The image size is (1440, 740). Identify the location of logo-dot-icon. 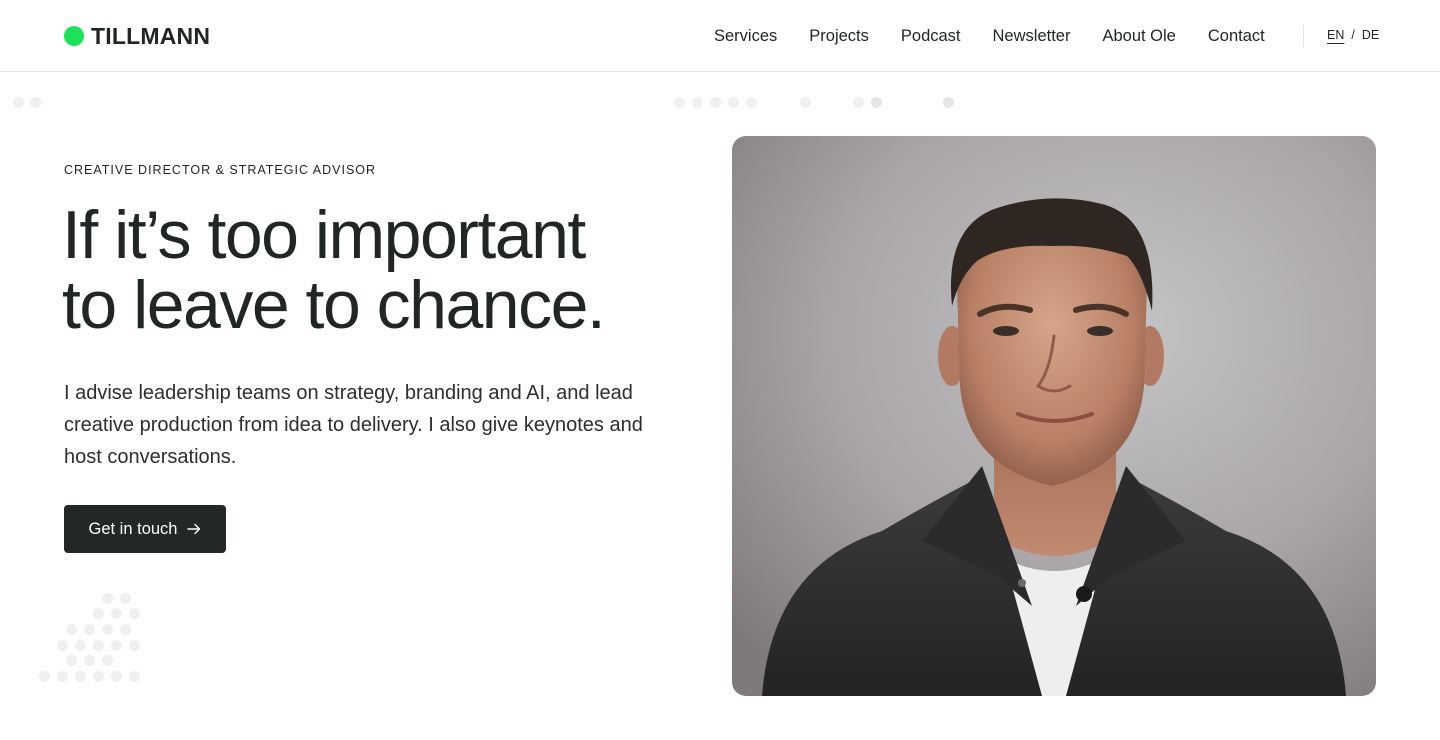
(74, 36).